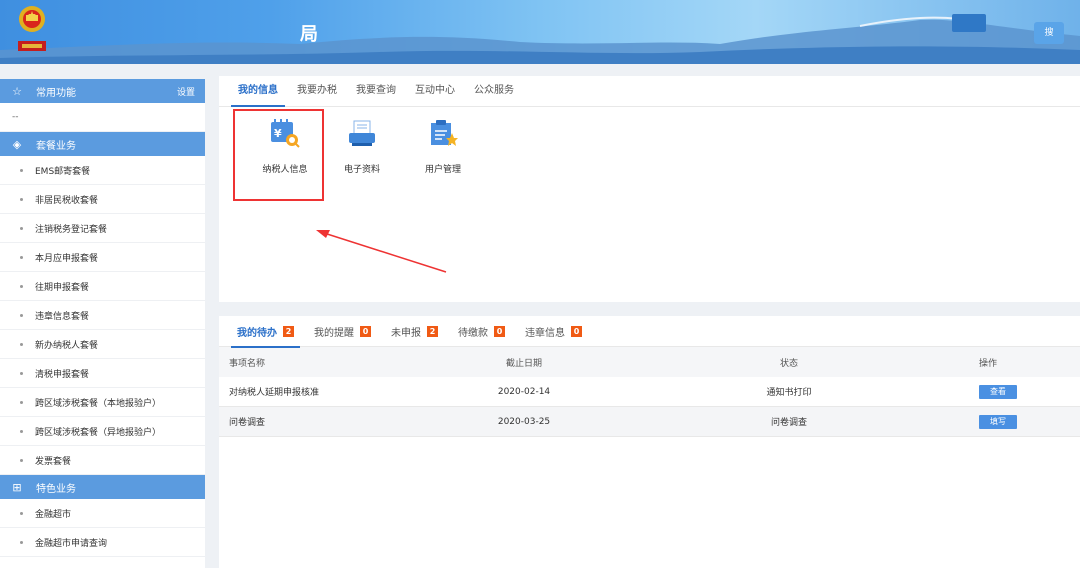  I want to click on sidebar-item-label: 本月应申报套餐, so click(67, 258).